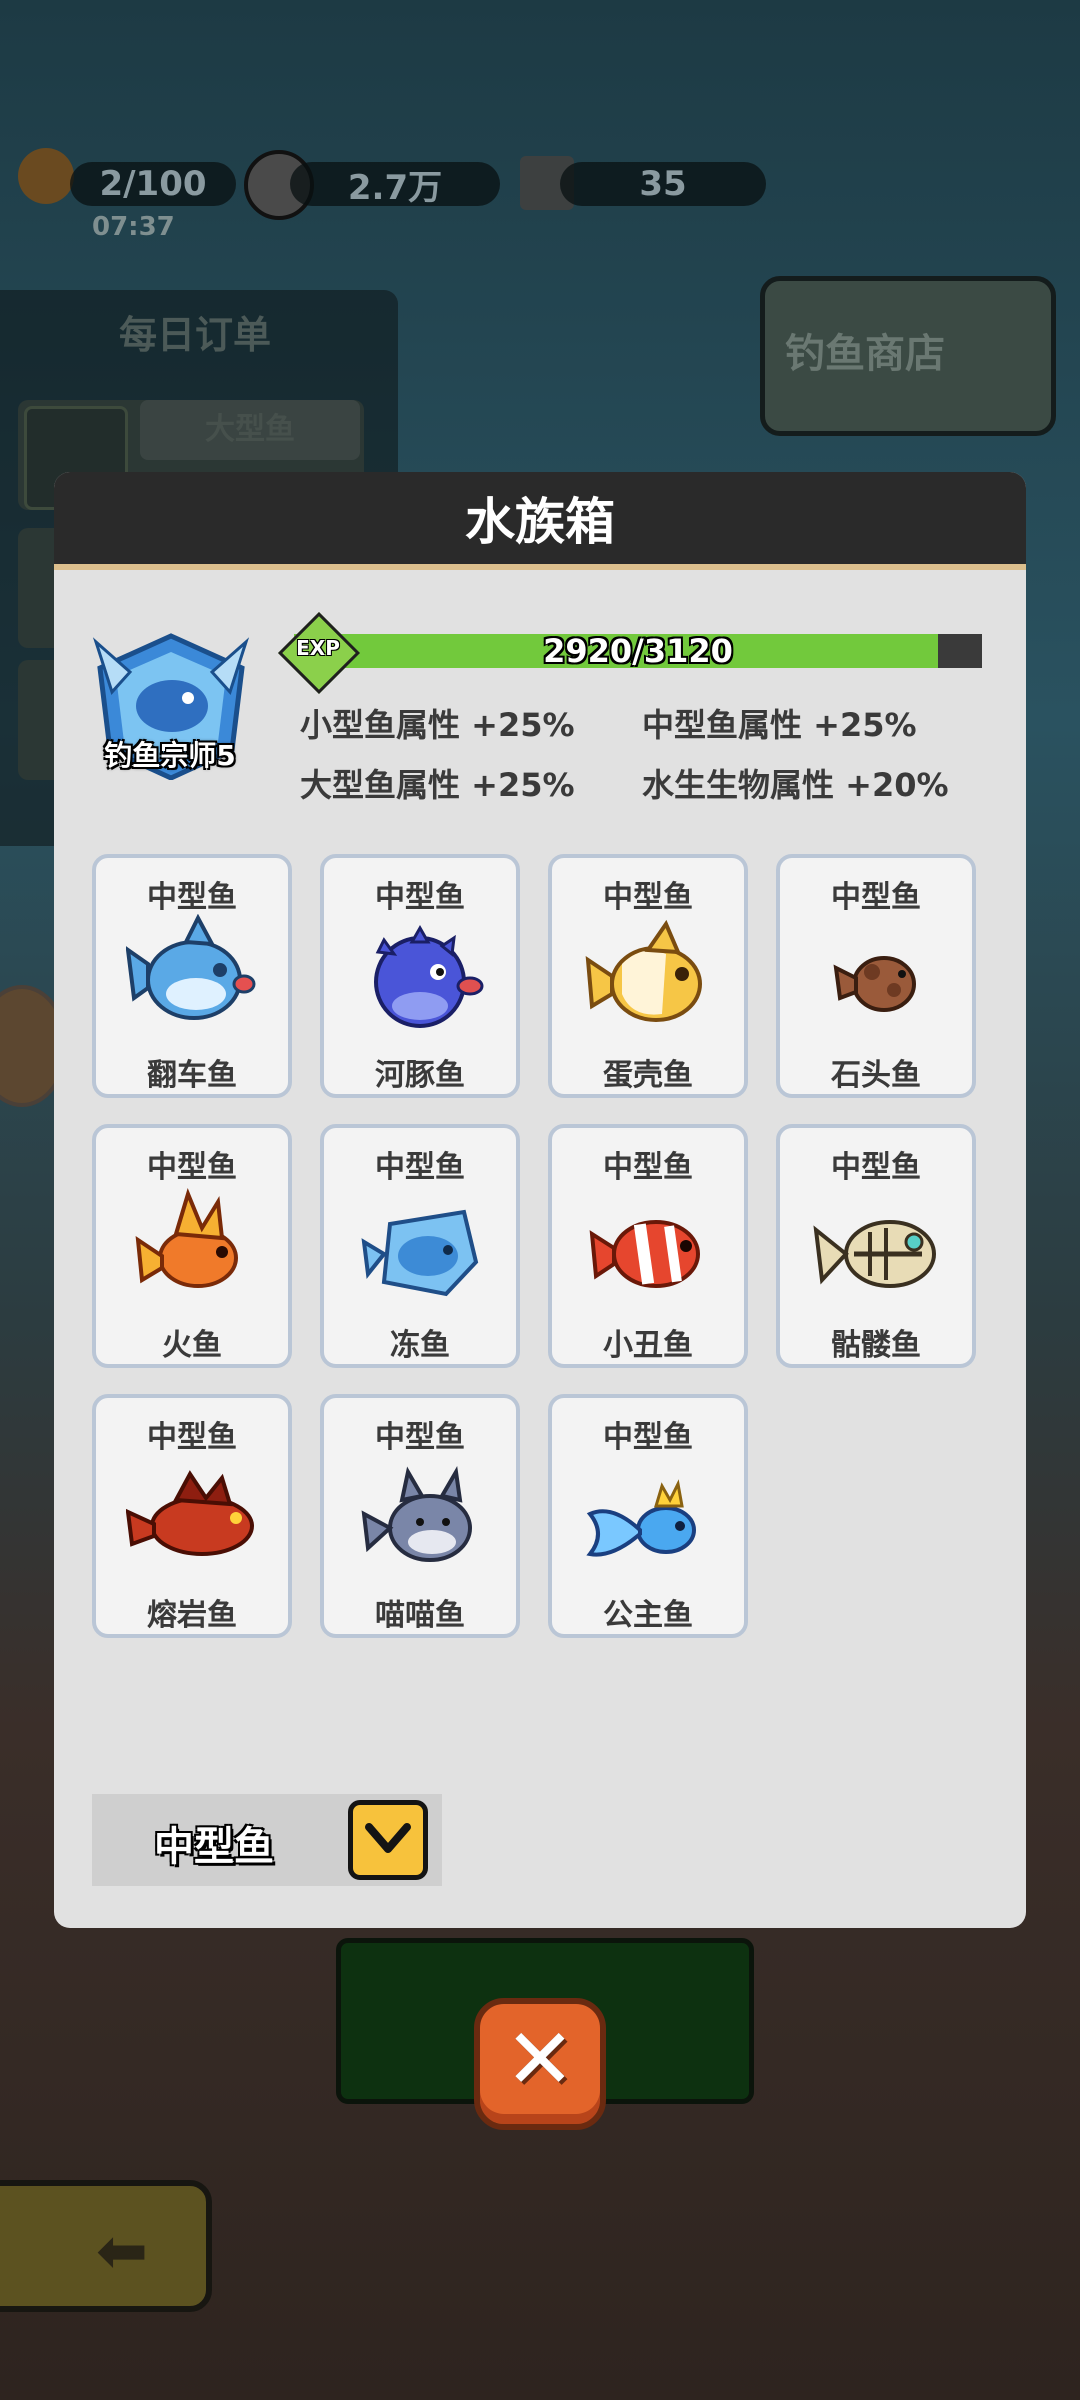 This screenshot has height=2400, width=1080. I want to click on back-button: ⬅, so click(106, 2246).